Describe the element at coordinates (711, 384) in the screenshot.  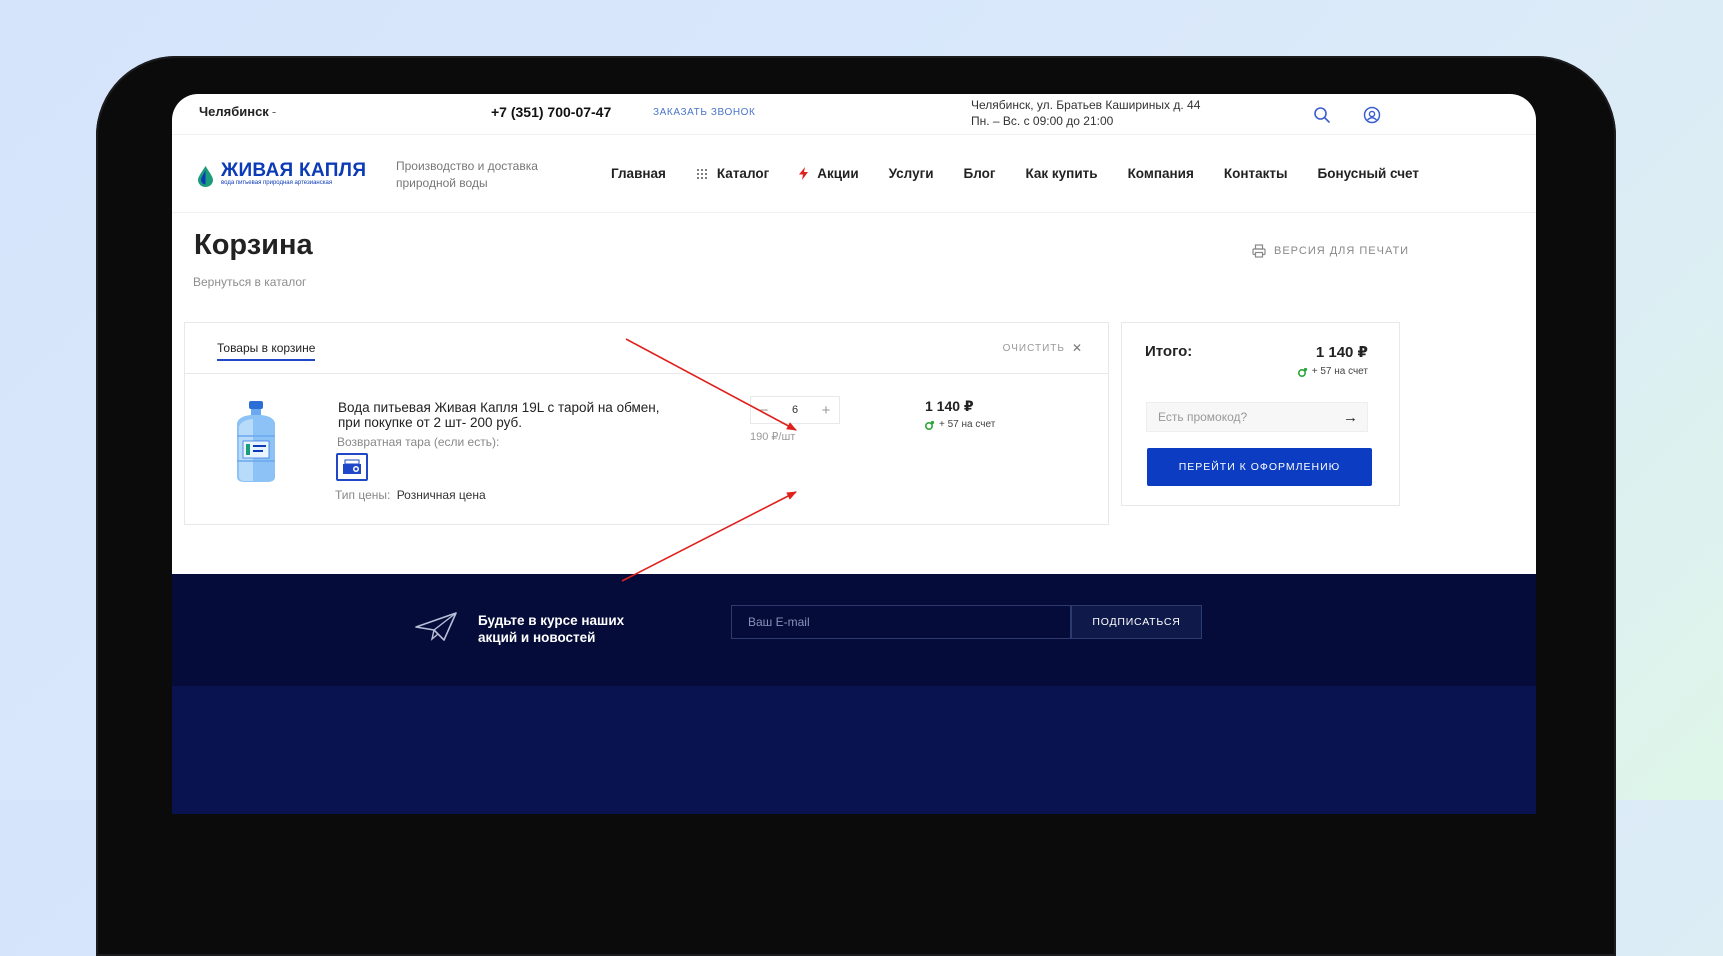
I see `annotation-arrow-to-quantity` at that location.